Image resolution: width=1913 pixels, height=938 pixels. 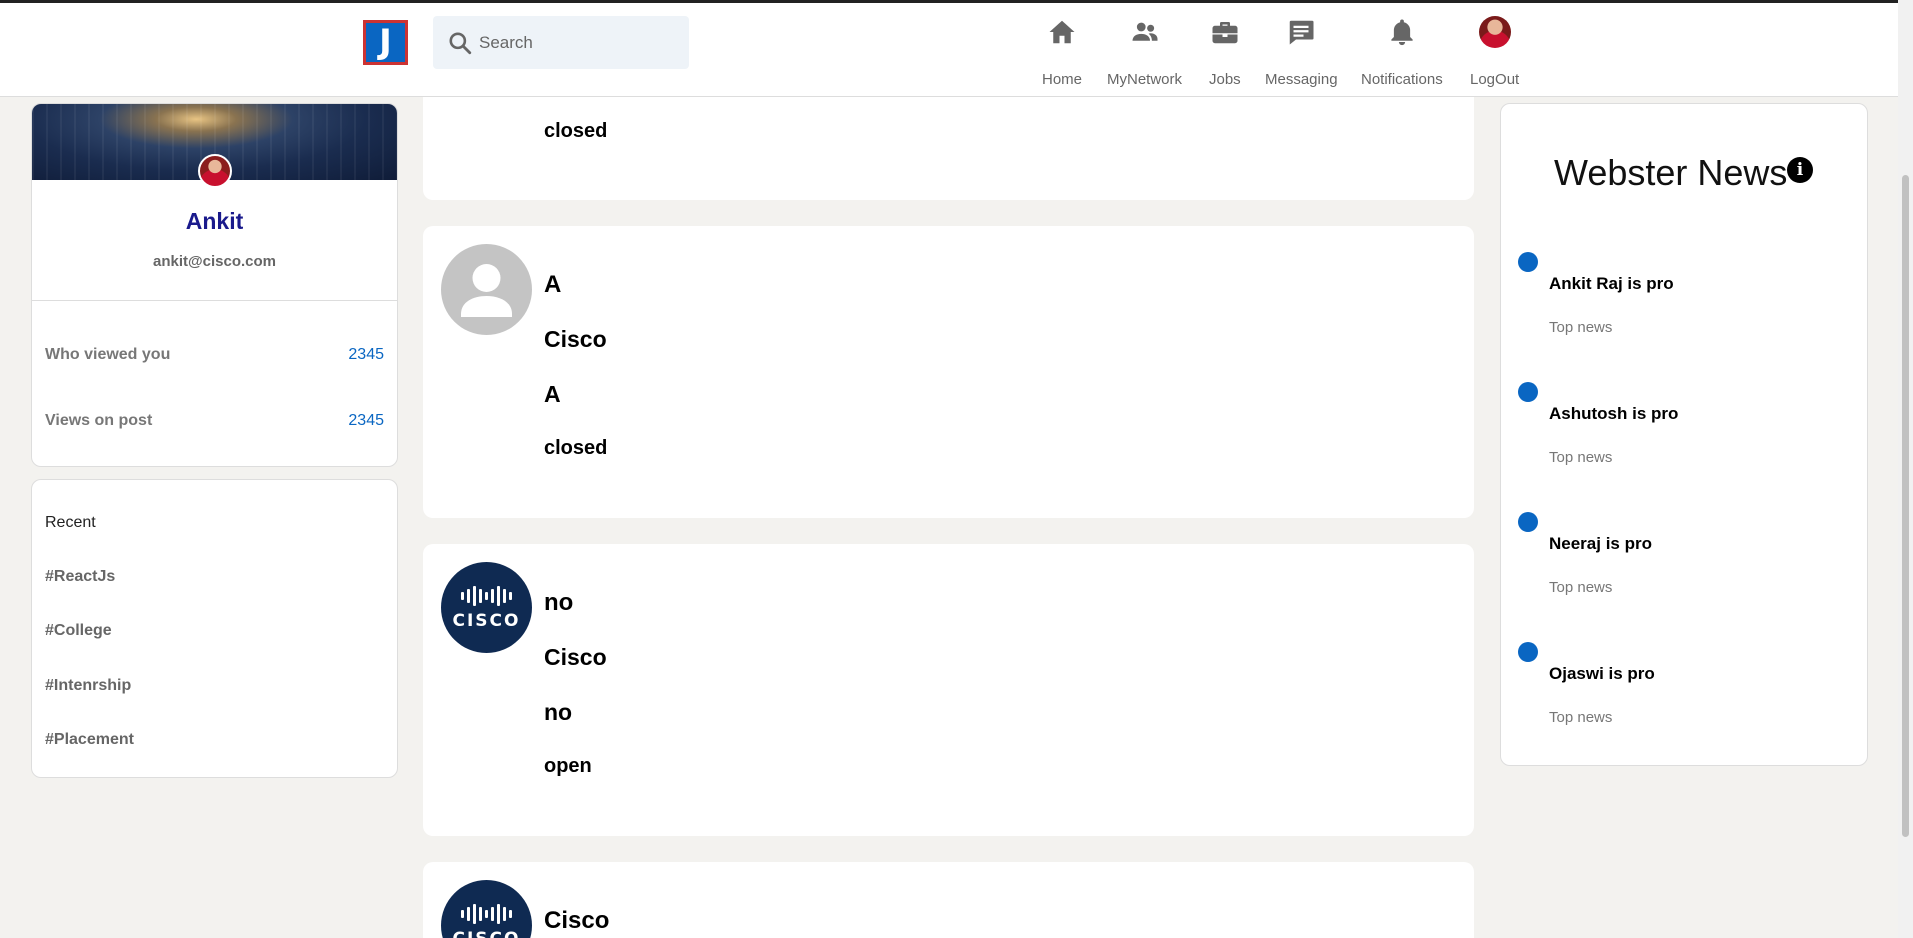 I want to click on home-icon, so click(x=1062, y=32).